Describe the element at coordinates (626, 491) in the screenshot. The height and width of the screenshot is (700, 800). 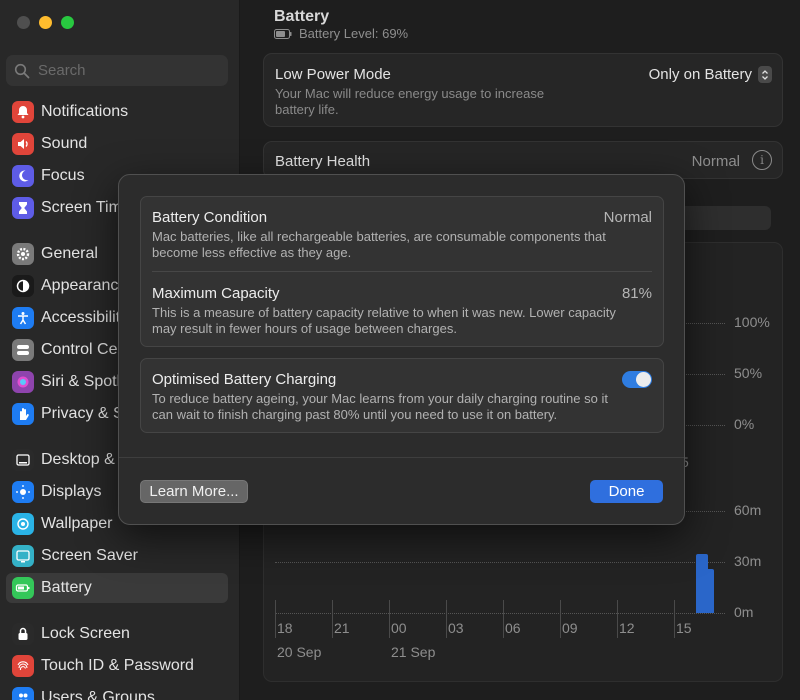
I see `done-button: Done` at that location.